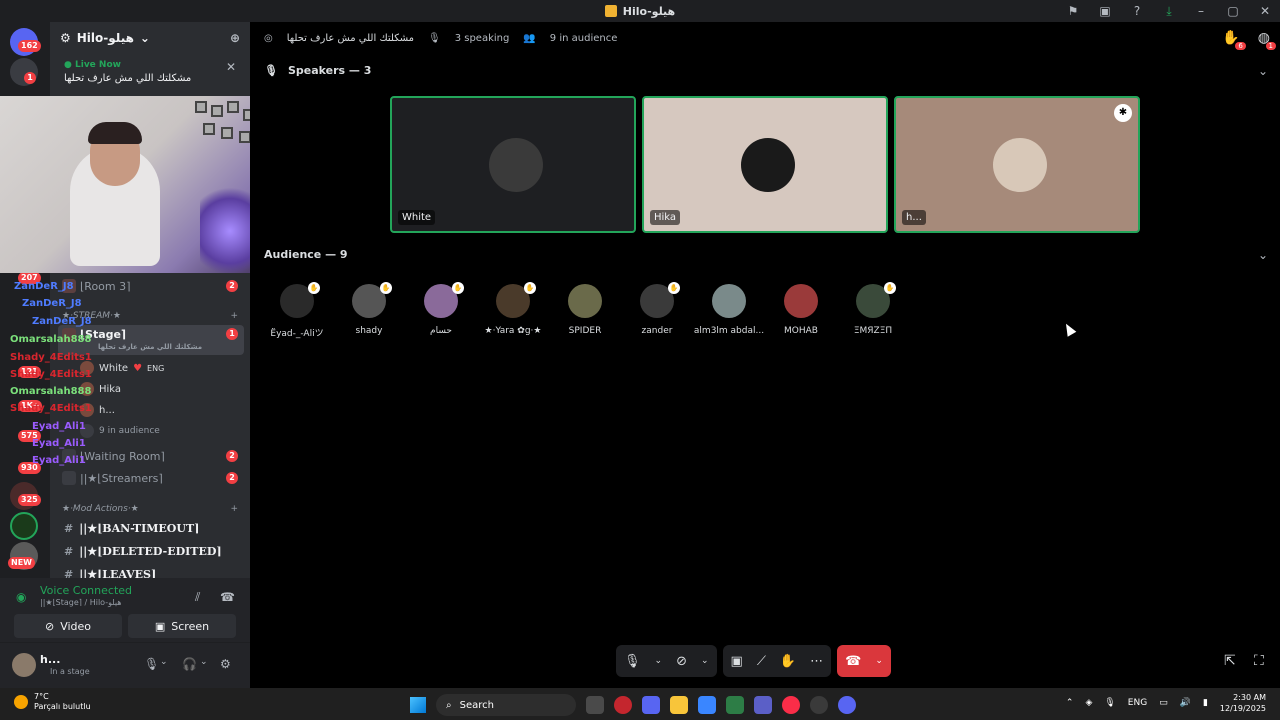 This screenshot has height=720, width=1280. I want to click on temperature: 7°C, so click(41, 696).